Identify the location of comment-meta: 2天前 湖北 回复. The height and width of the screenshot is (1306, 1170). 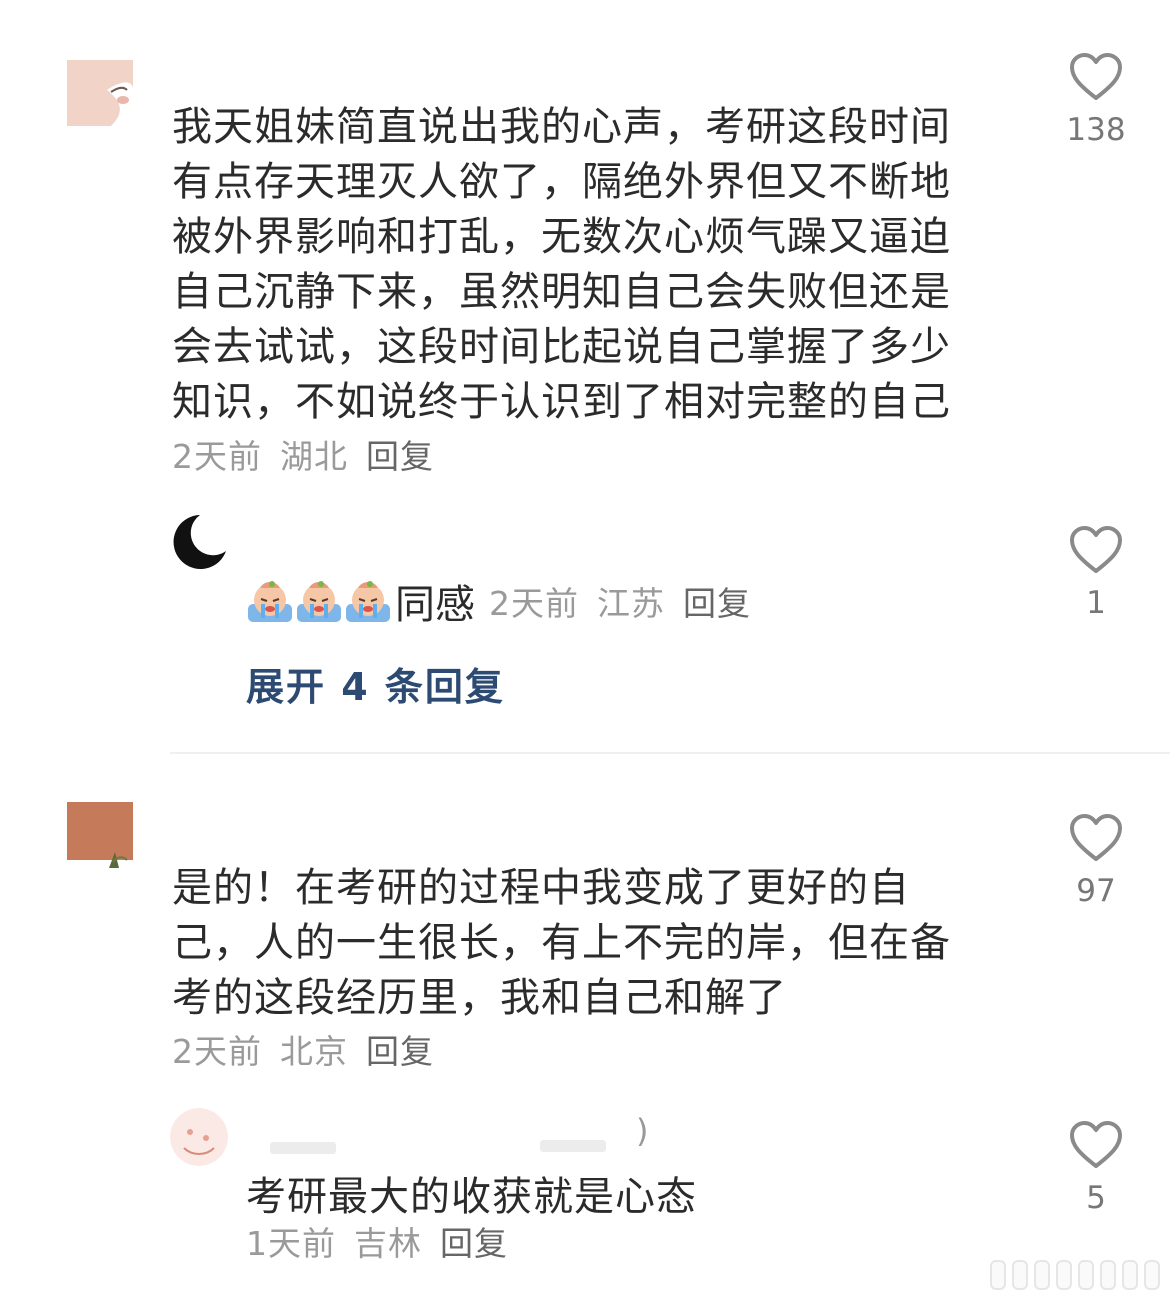
(312, 457).